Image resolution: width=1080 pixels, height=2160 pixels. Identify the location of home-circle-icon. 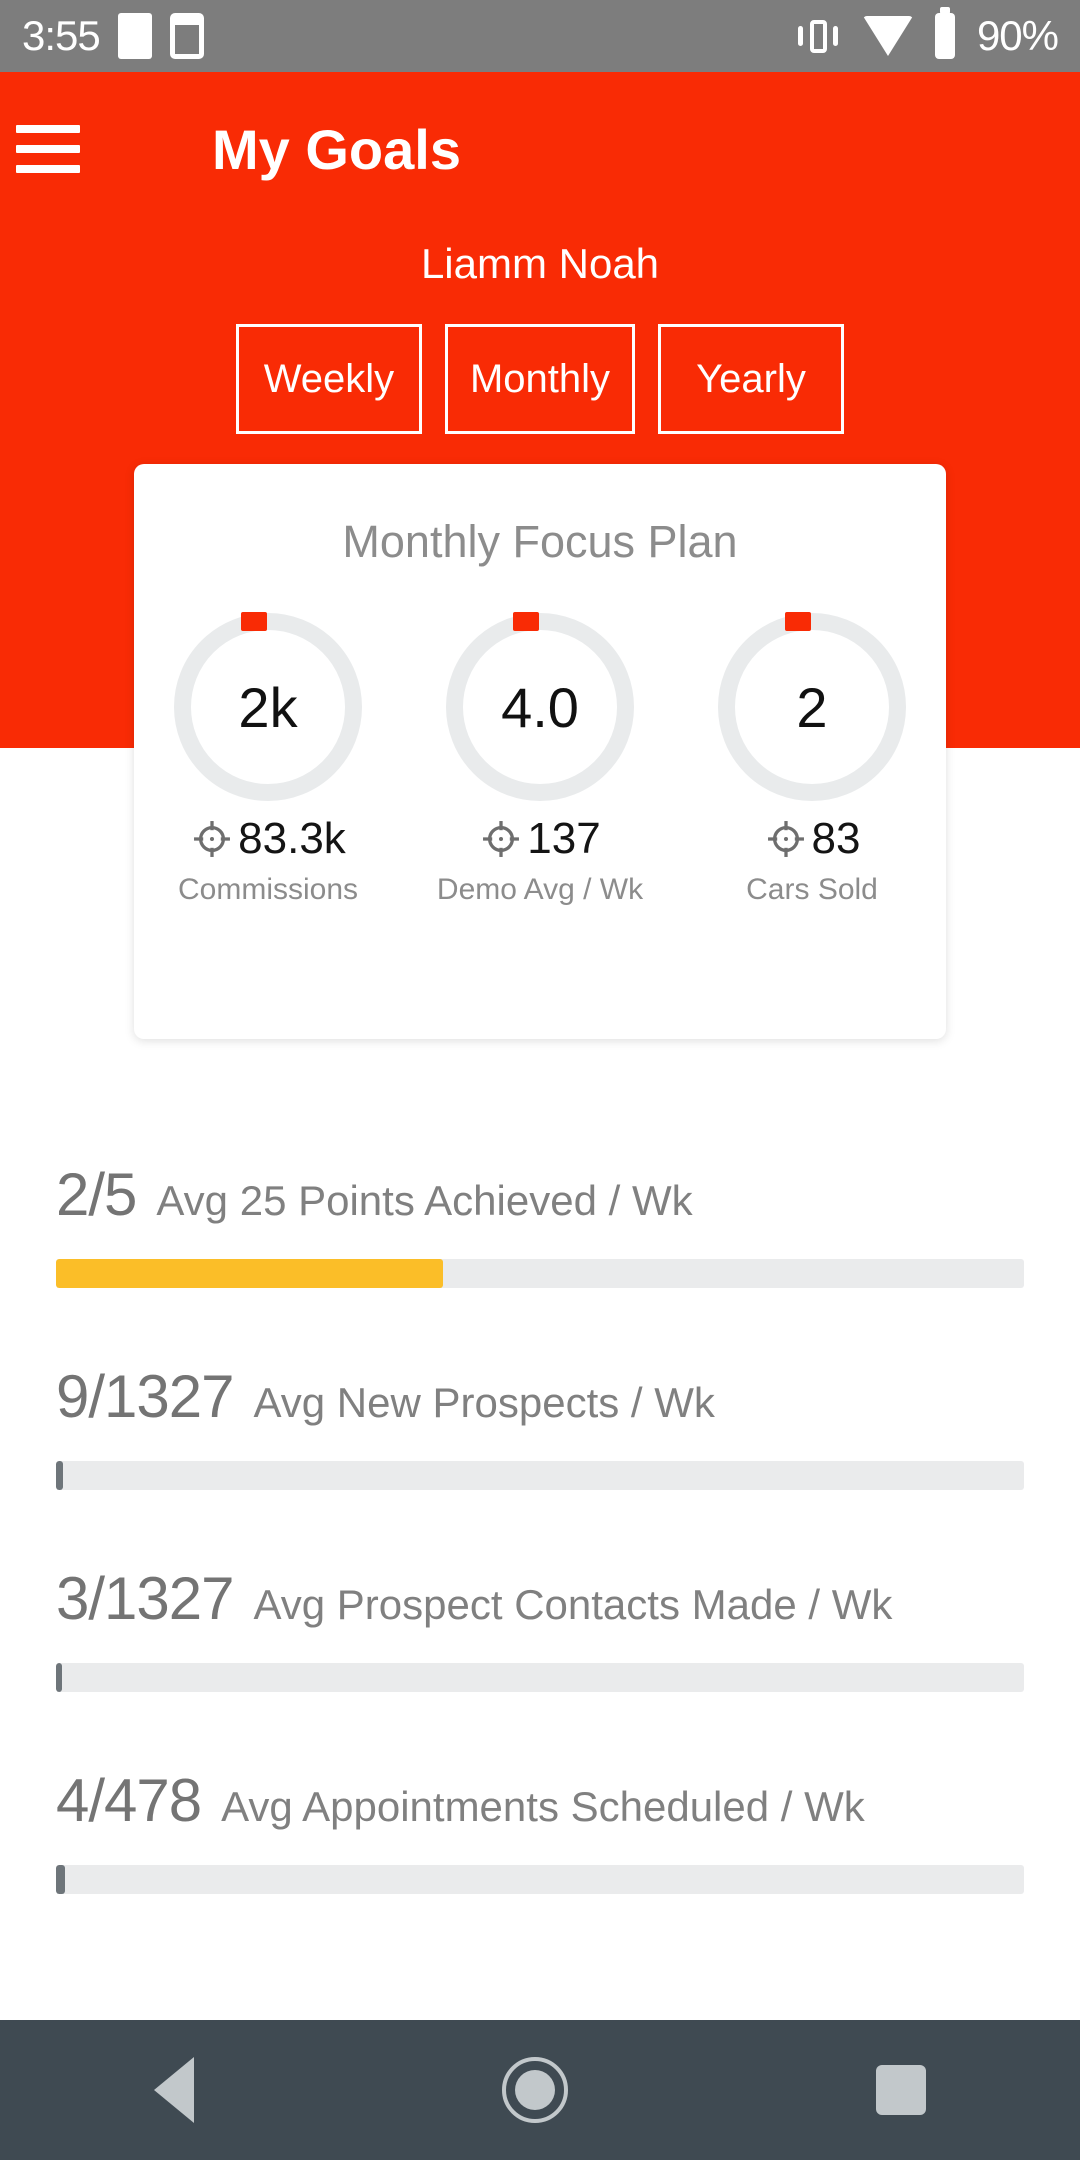
(535, 2090).